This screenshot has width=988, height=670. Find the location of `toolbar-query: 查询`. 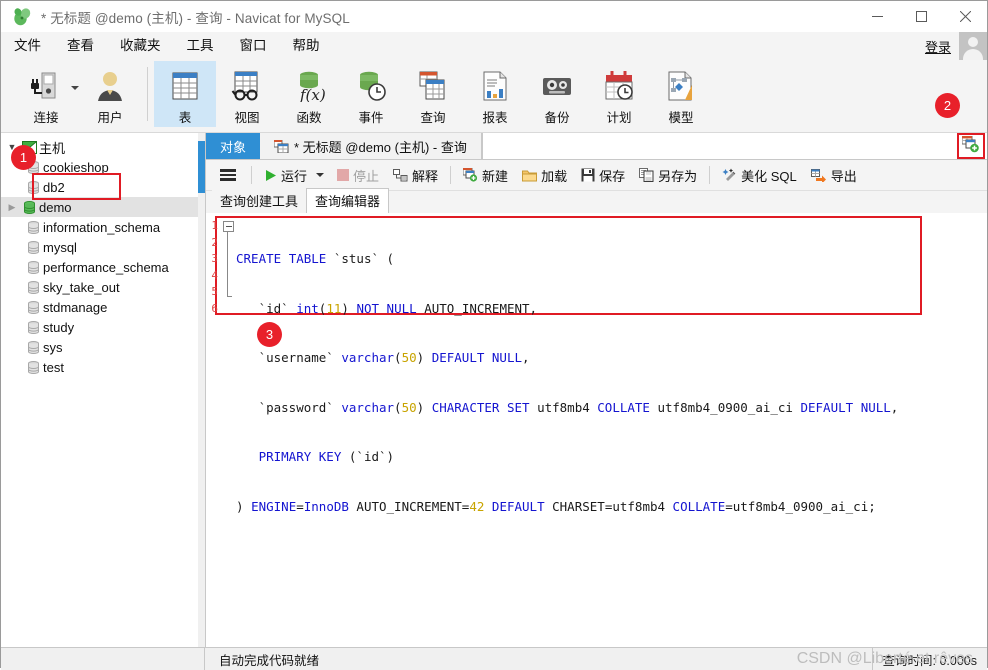

toolbar-query: 查询 is located at coordinates (433, 94).